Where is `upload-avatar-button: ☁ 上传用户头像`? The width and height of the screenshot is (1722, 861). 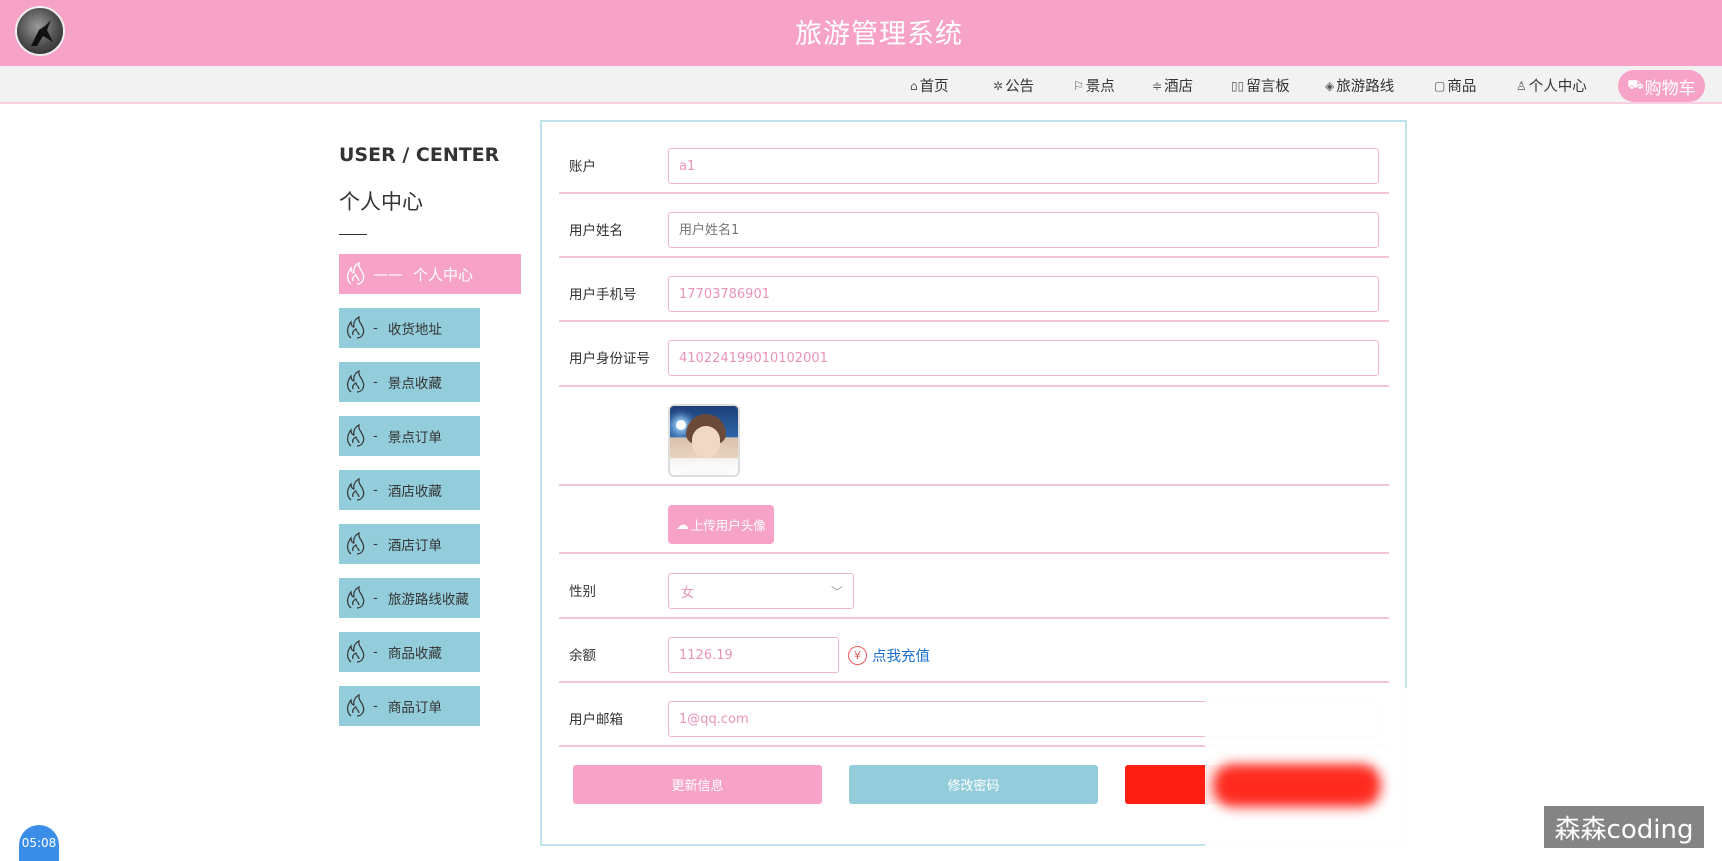 upload-avatar-button: ☁ 上传用户头像 is located at coordinates (721, 524).